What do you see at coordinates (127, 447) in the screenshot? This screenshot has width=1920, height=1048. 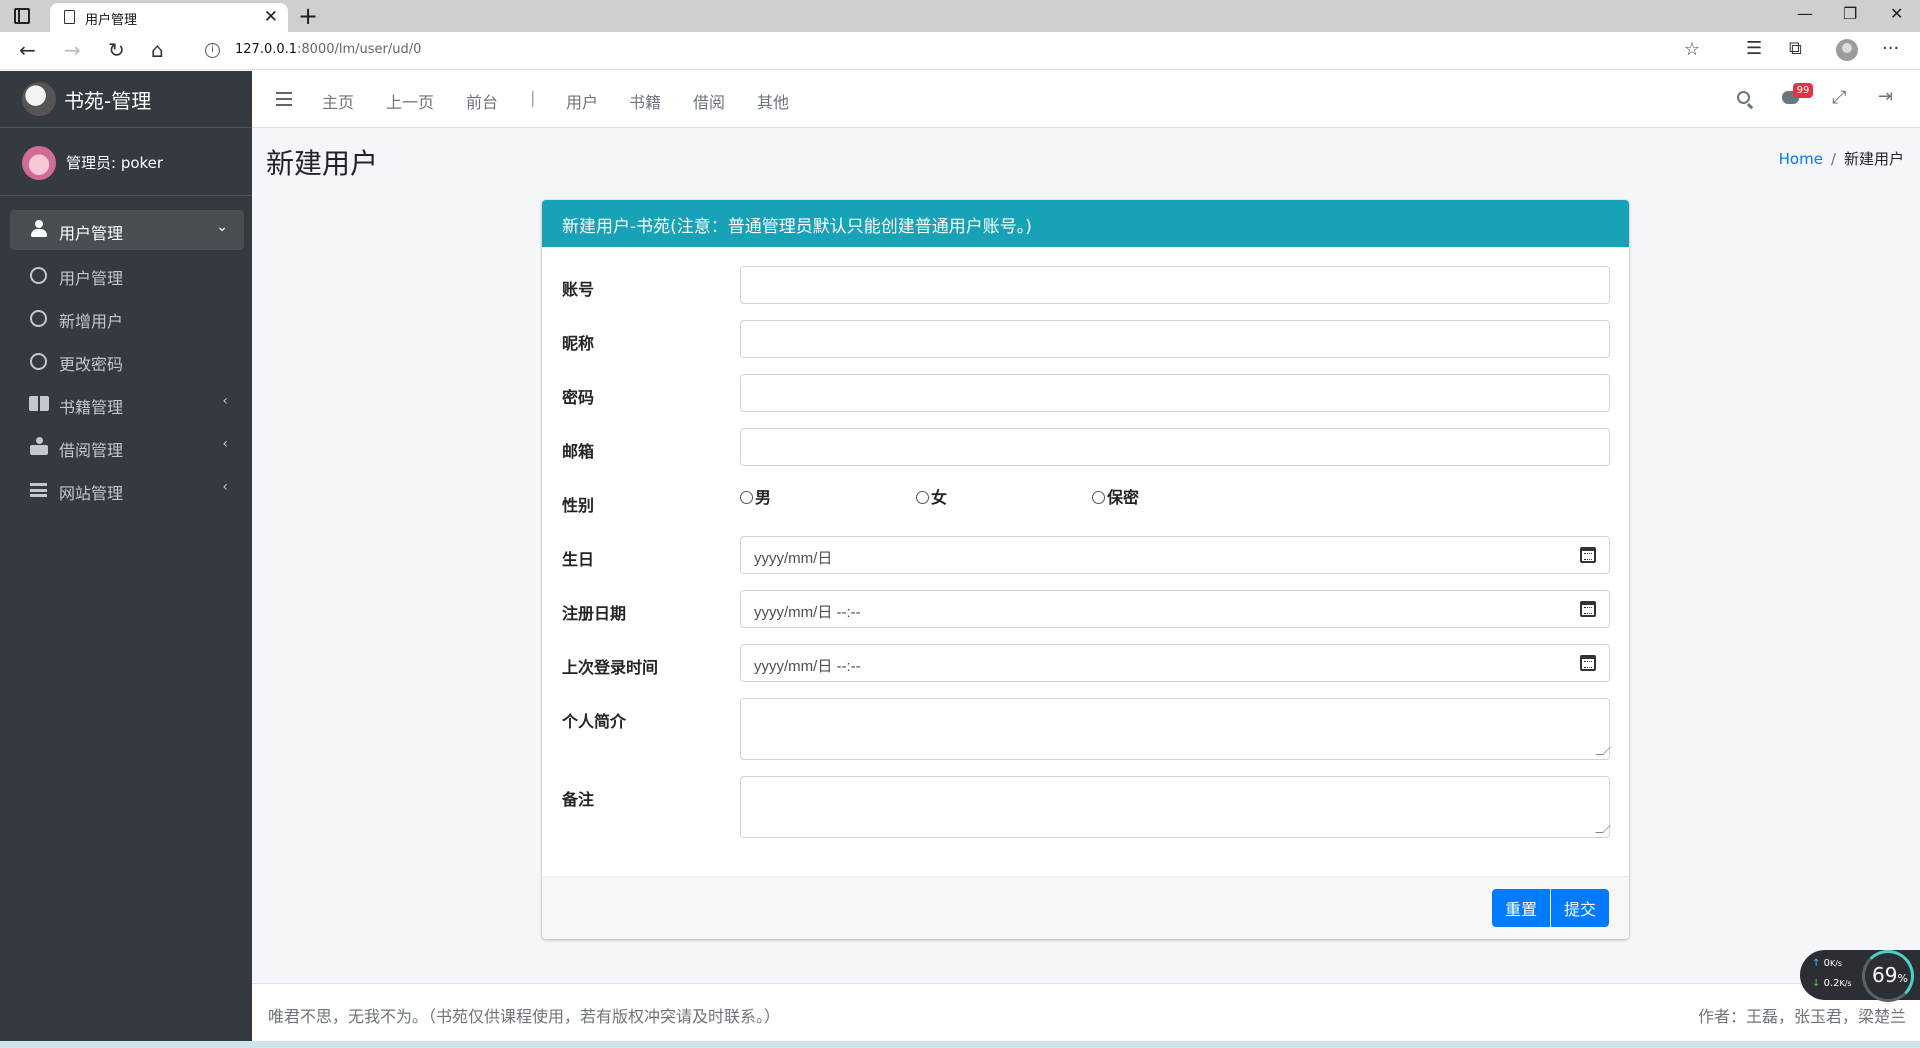 I see `sidebar-item-borrow-management: 借阅管理 ‹` at bounding box center [127, 447].